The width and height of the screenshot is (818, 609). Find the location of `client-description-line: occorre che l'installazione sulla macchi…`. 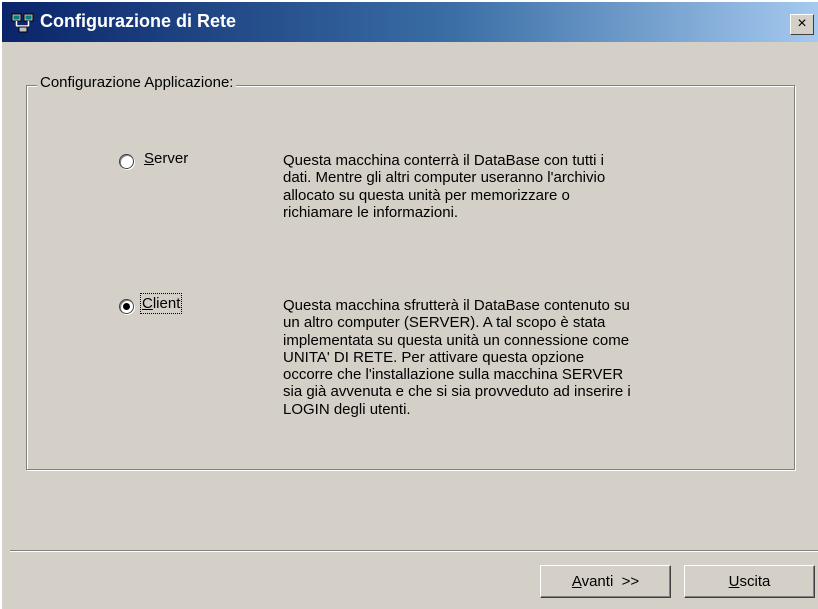

client-description-line: occorre che l'installazione sulla macchi… is located at coordinates (453, 375).